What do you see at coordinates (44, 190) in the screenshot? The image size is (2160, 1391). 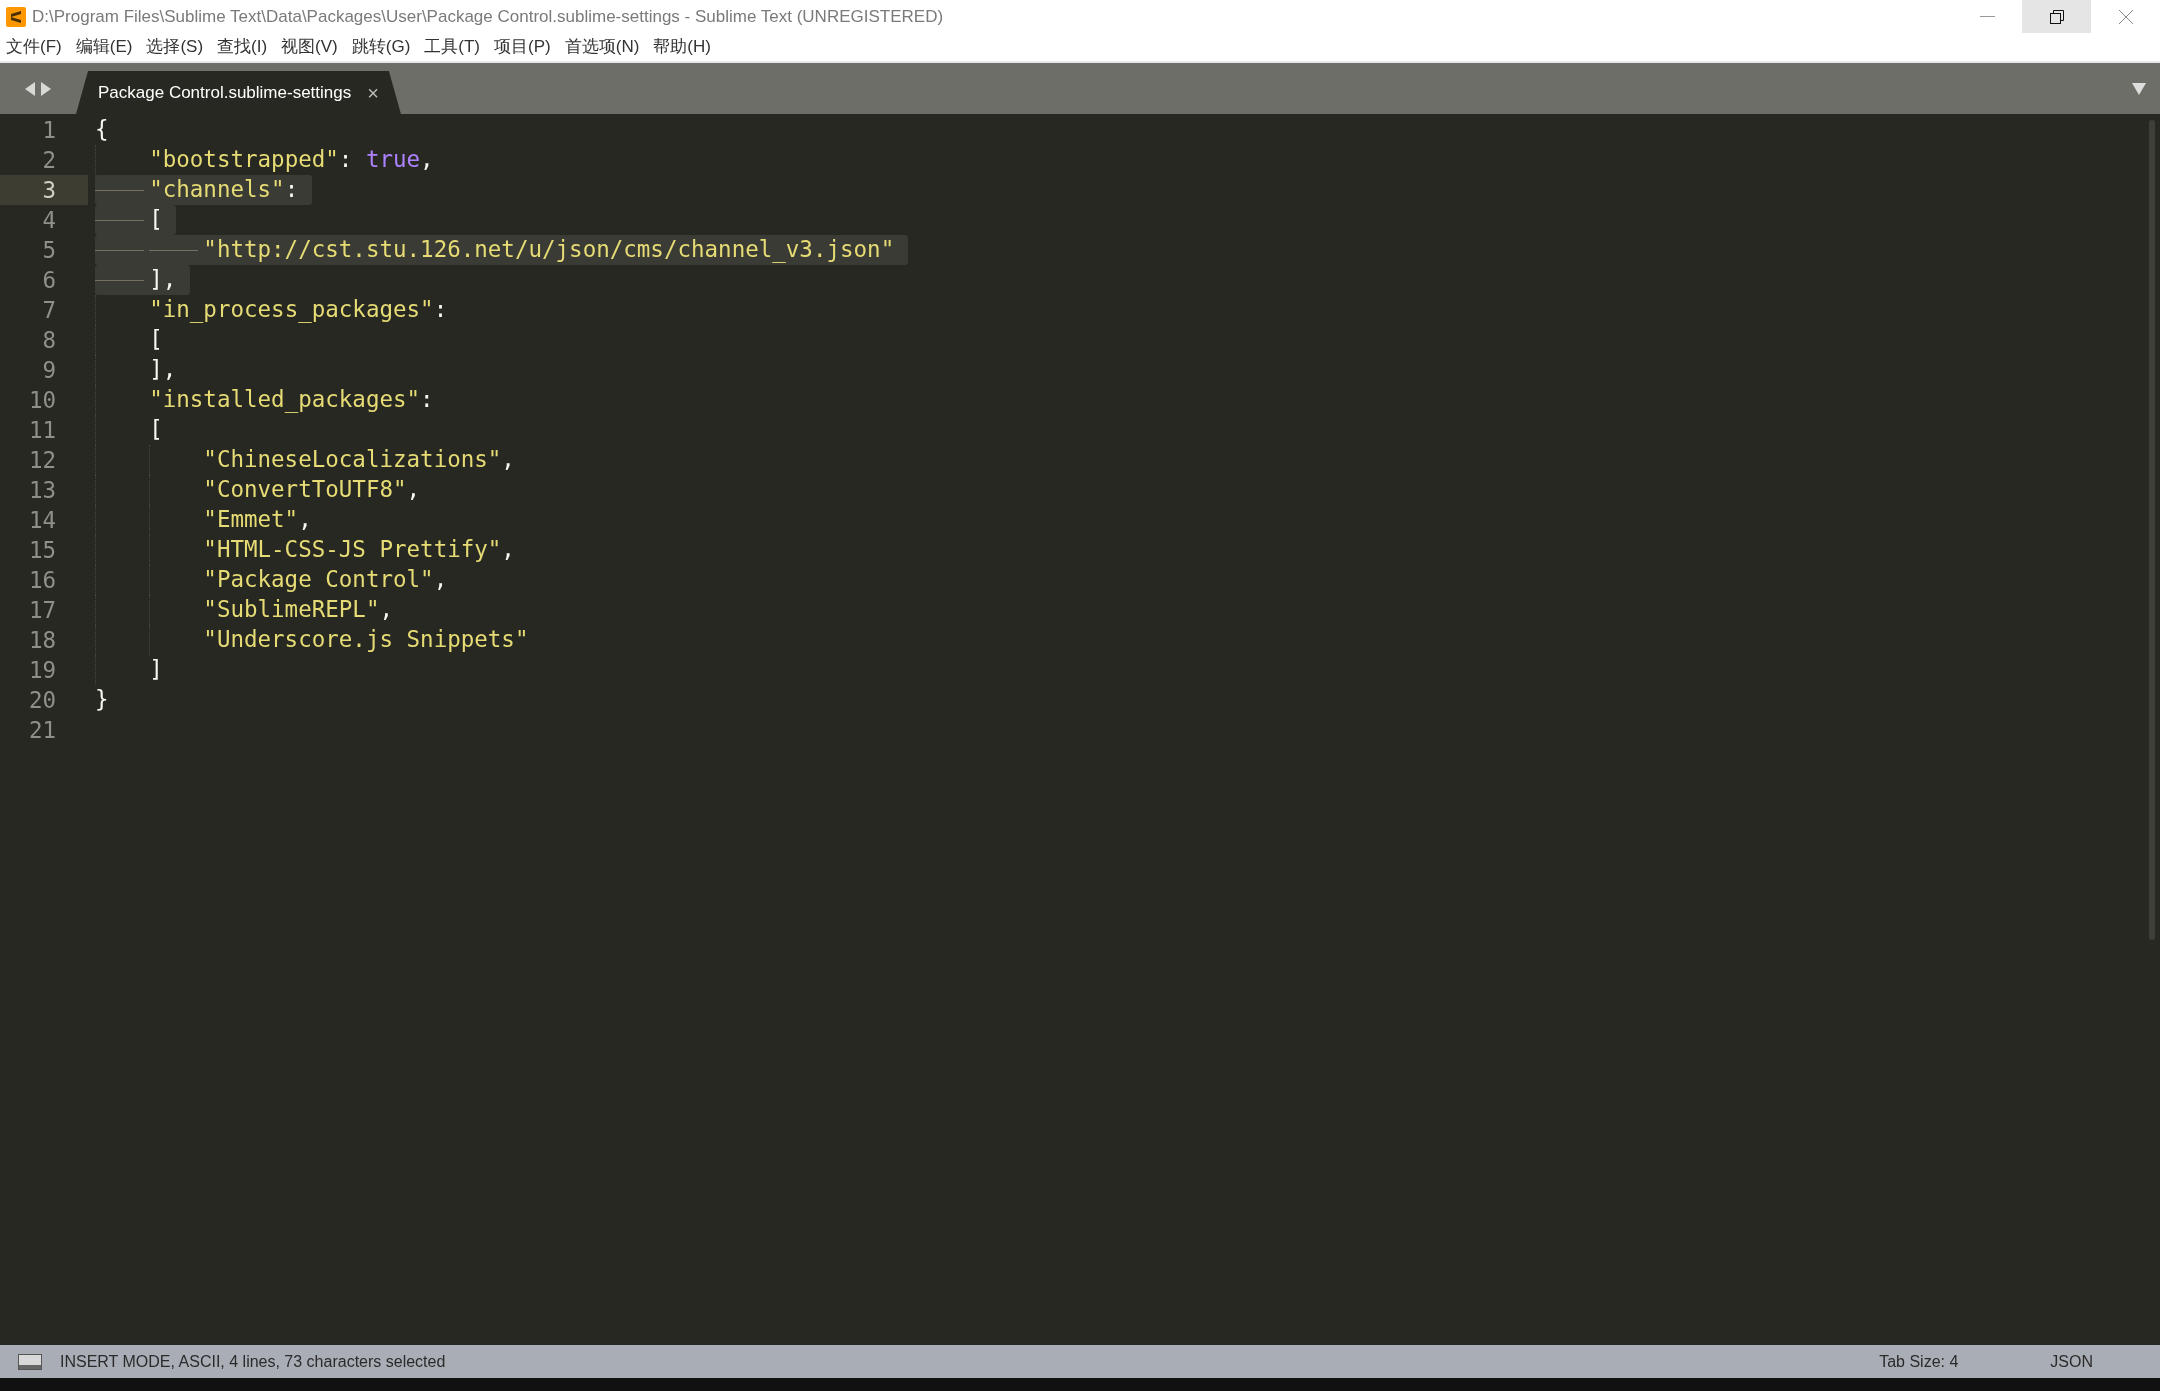 I see `line-number: 3` at bounding box center [44, 190].